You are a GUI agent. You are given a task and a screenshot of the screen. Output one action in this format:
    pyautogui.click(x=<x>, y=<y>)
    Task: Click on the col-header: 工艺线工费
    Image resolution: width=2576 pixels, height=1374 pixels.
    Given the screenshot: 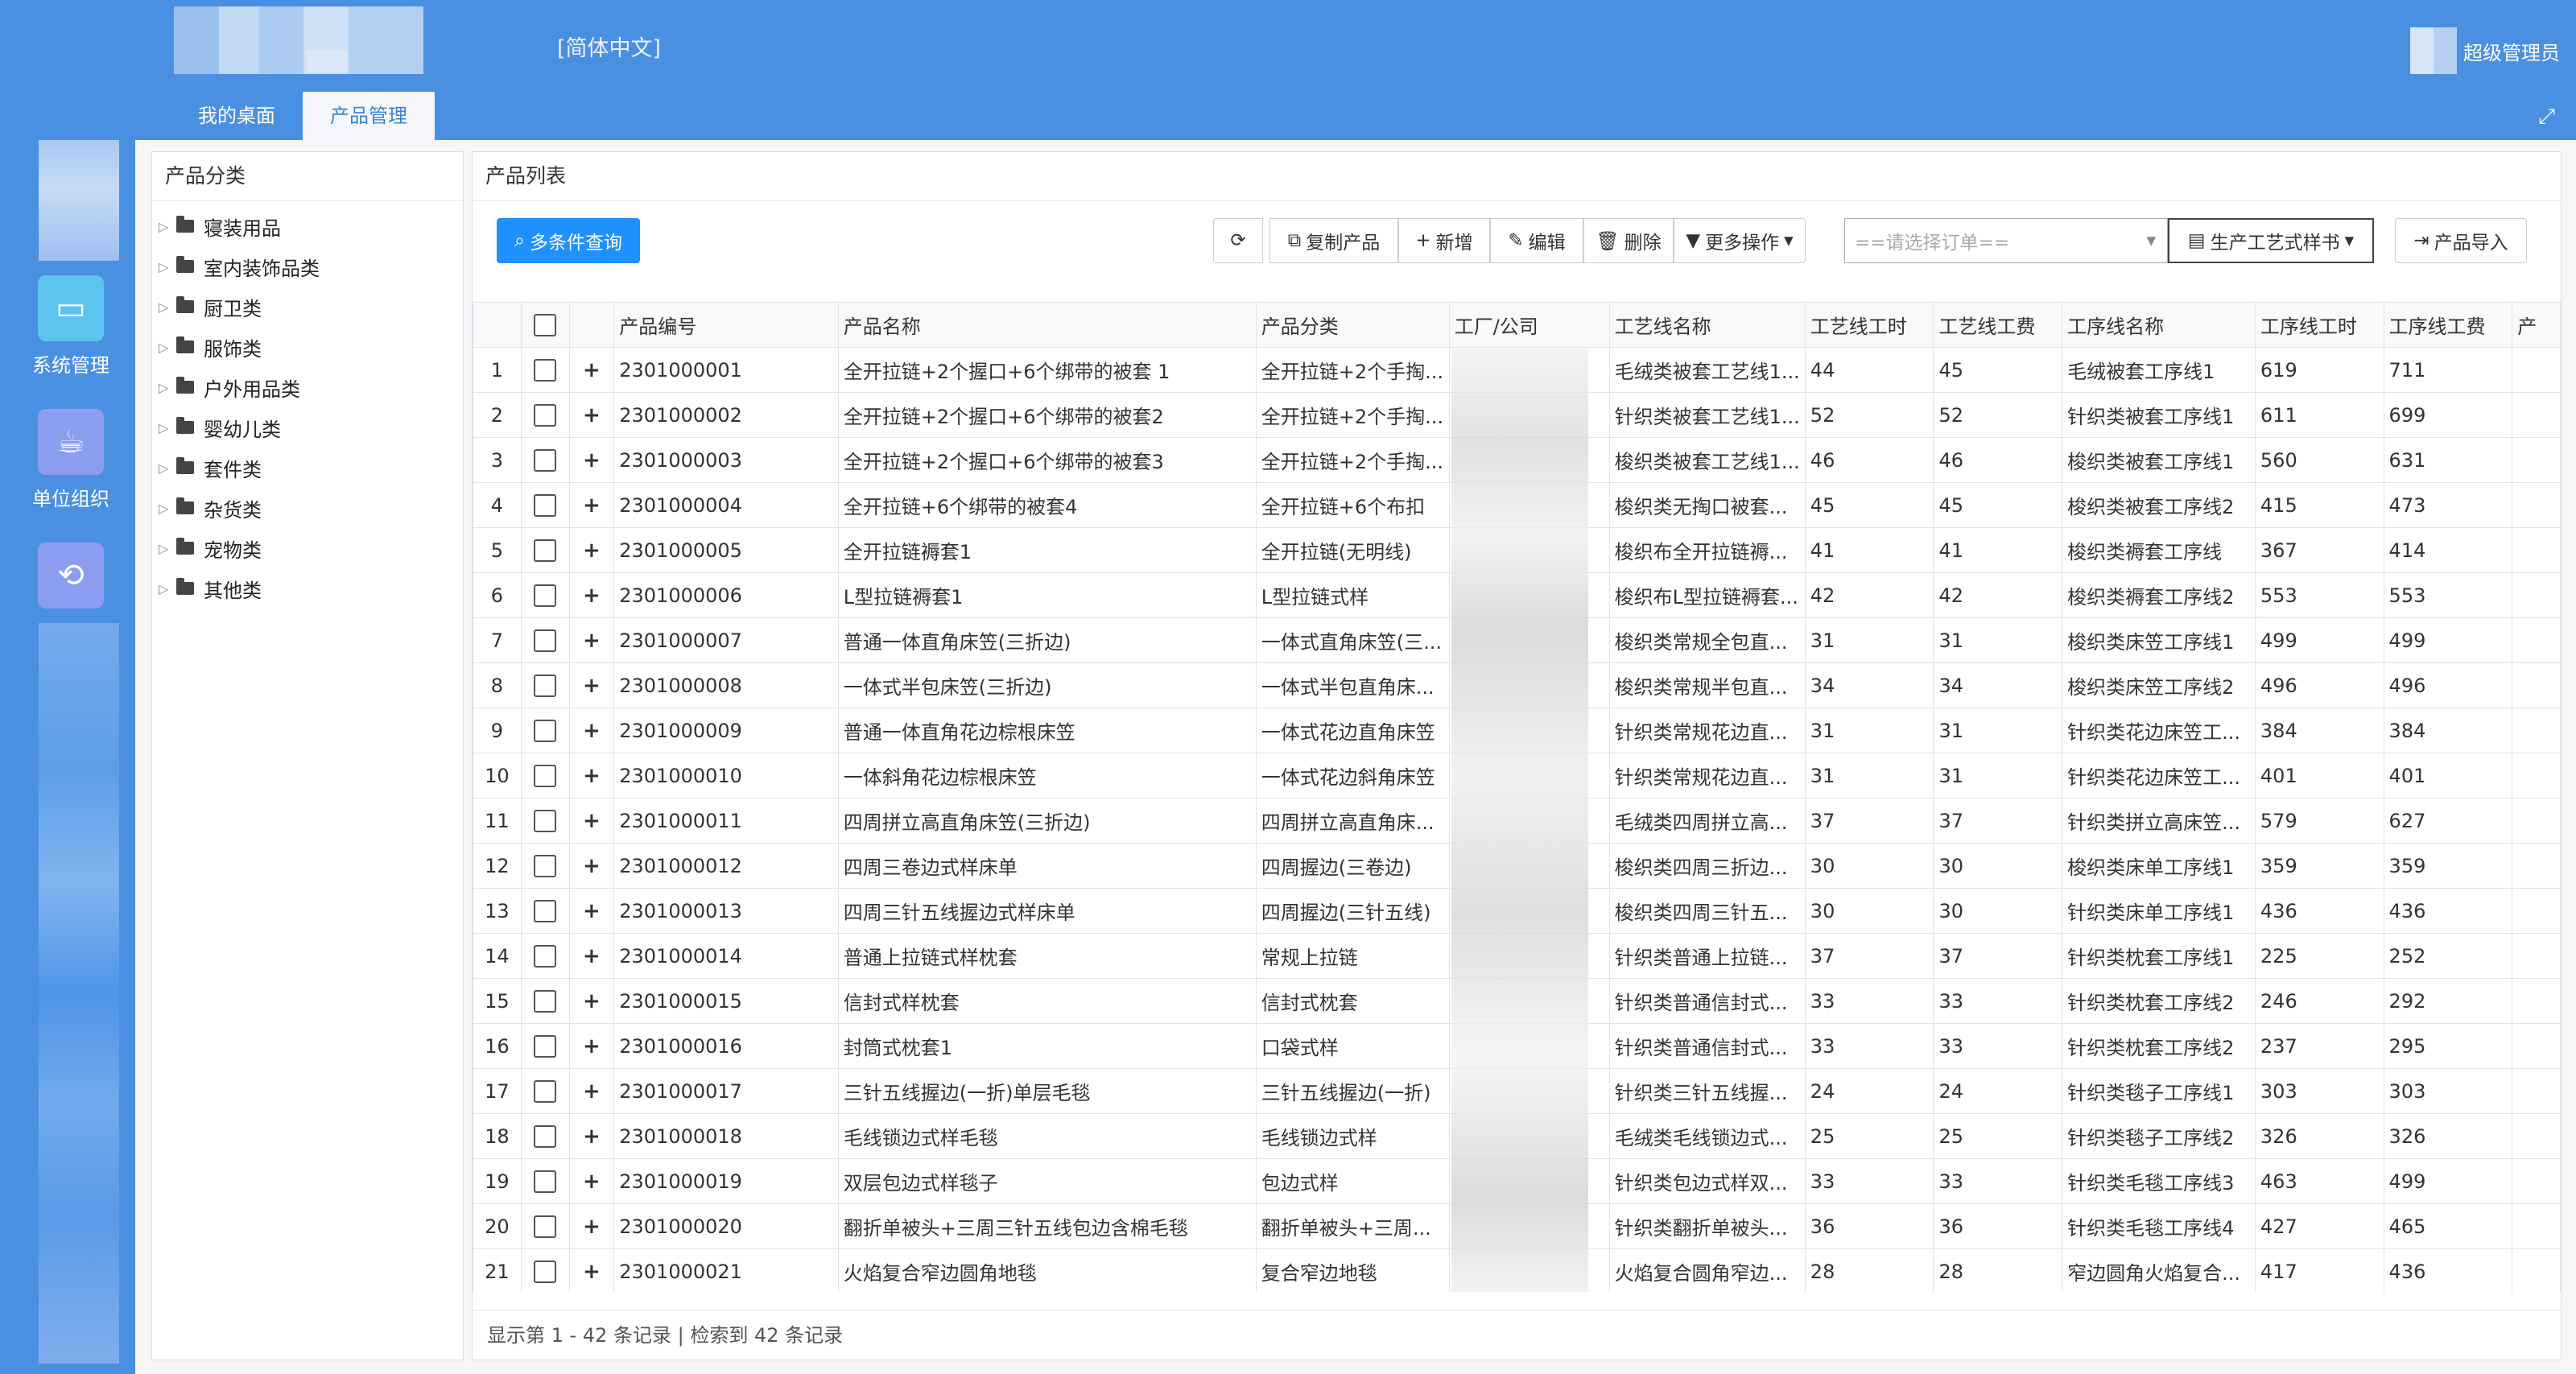 What is the action you would take?
    pyautogui.click(x=1998, y=325)
    